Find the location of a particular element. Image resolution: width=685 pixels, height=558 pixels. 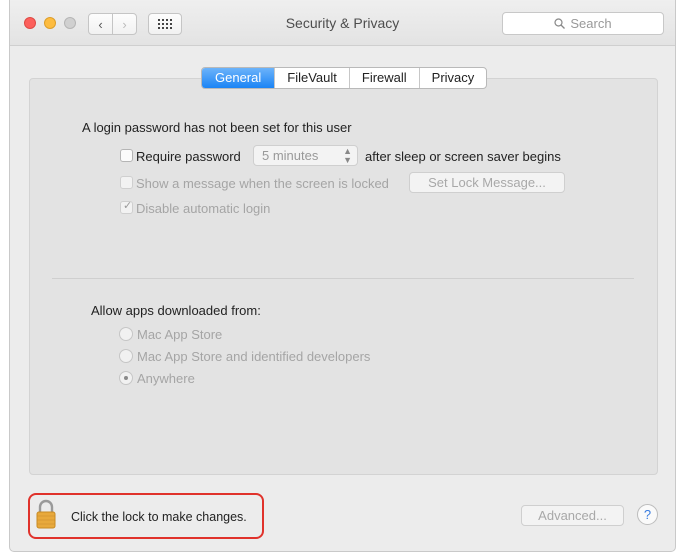

require-password-label: Require password is located at coordinates (188, 156).